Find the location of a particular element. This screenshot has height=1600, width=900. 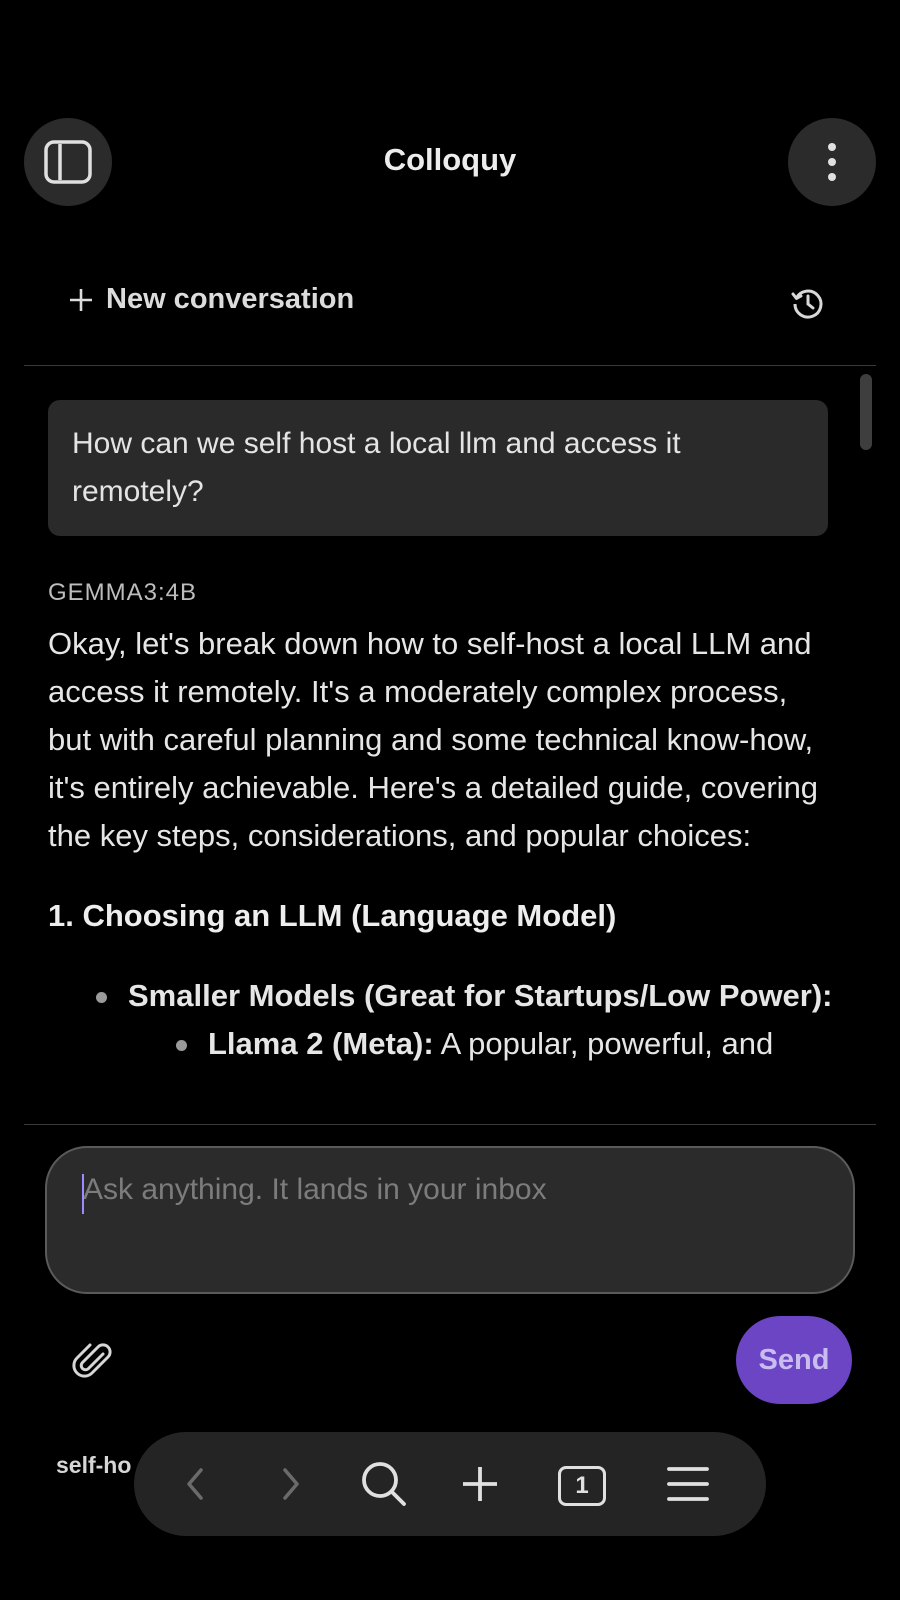

attach-button is located at coordinates (94, 1362).